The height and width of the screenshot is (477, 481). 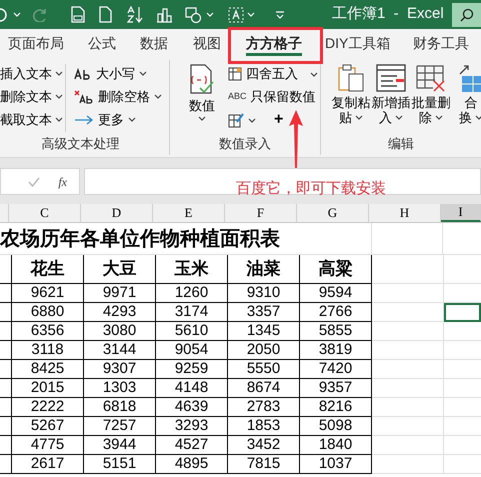 I want to click on table-cell: 花生, so click(x=48, y=269).